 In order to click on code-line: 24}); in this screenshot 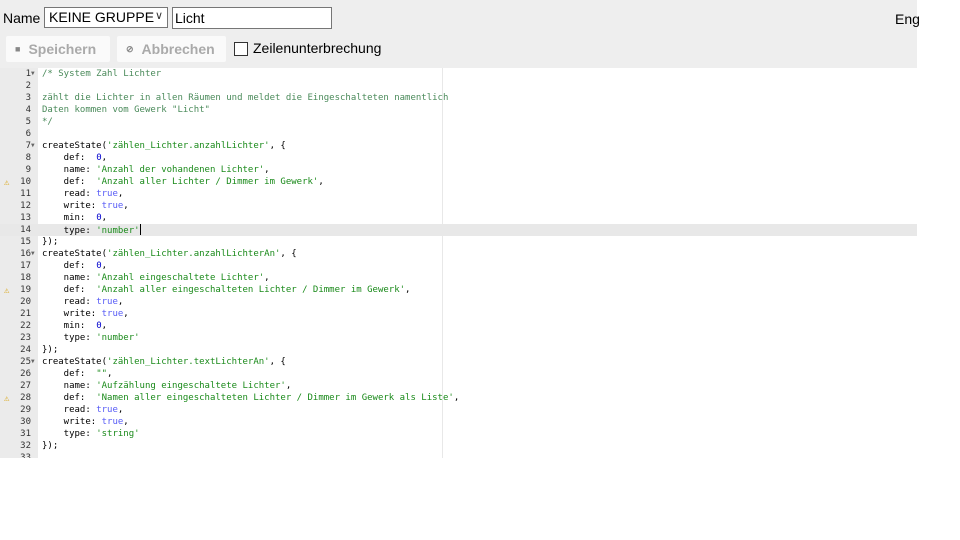, I will do `click(458, 350)`.